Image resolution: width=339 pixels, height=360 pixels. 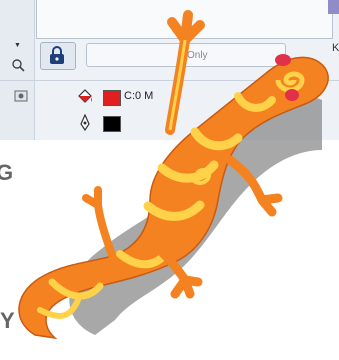 I want to click on lock-icon, so click(x=57, y=55).